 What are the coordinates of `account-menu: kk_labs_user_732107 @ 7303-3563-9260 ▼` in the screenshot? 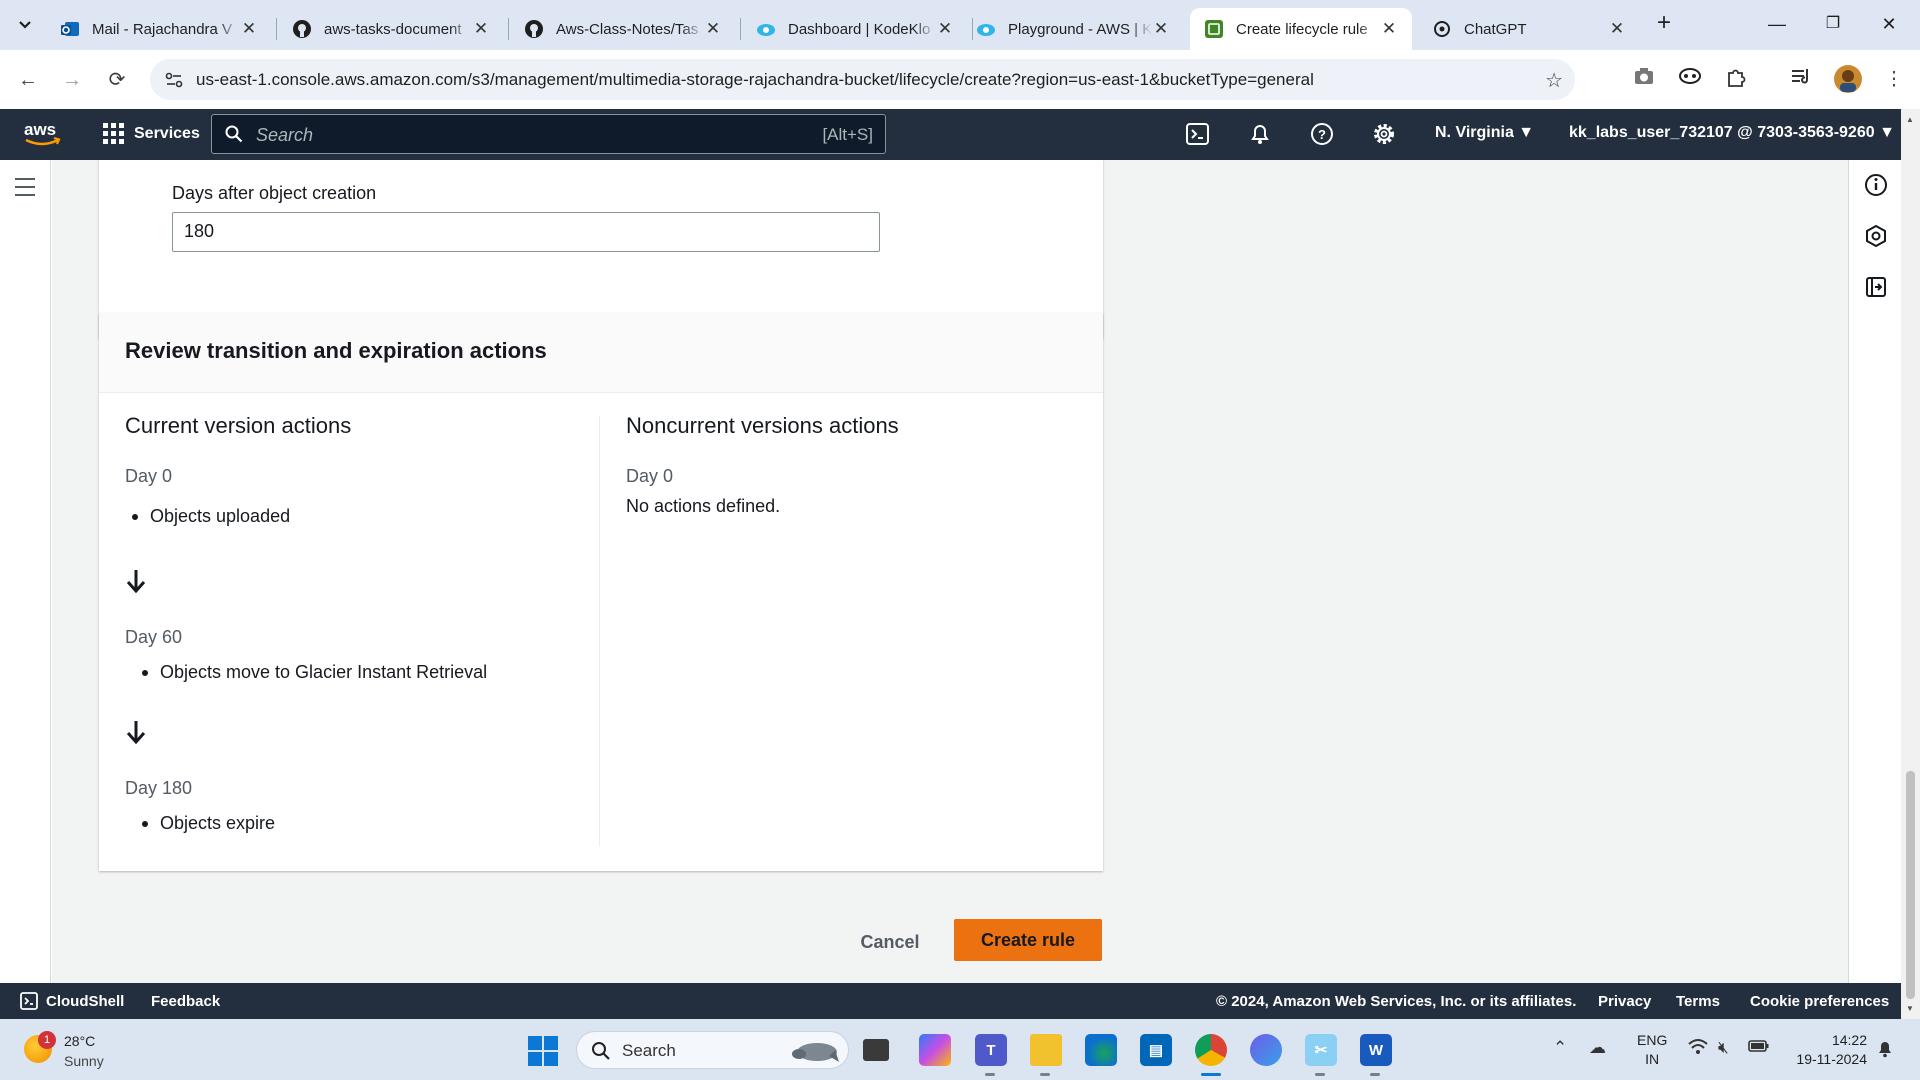 It's located at (1732, 133).